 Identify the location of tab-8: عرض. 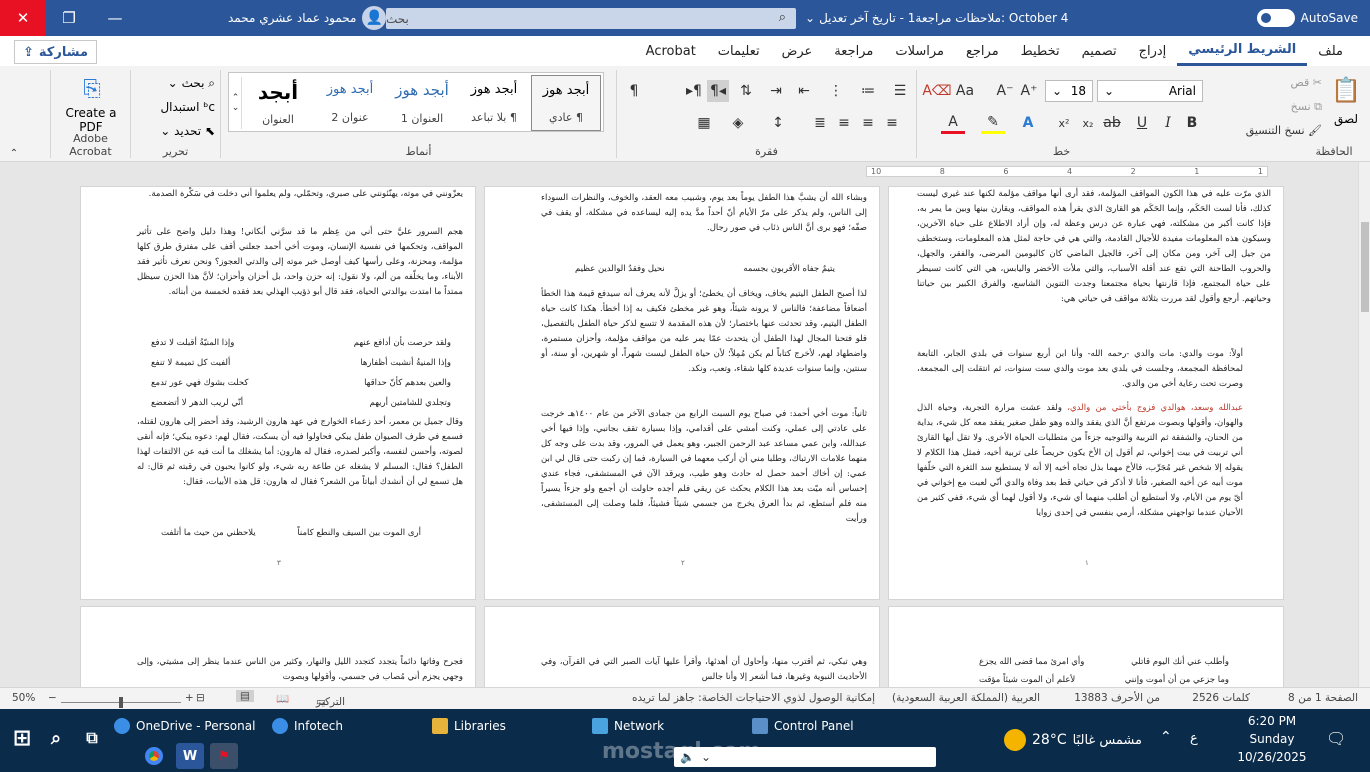
(797, 51).